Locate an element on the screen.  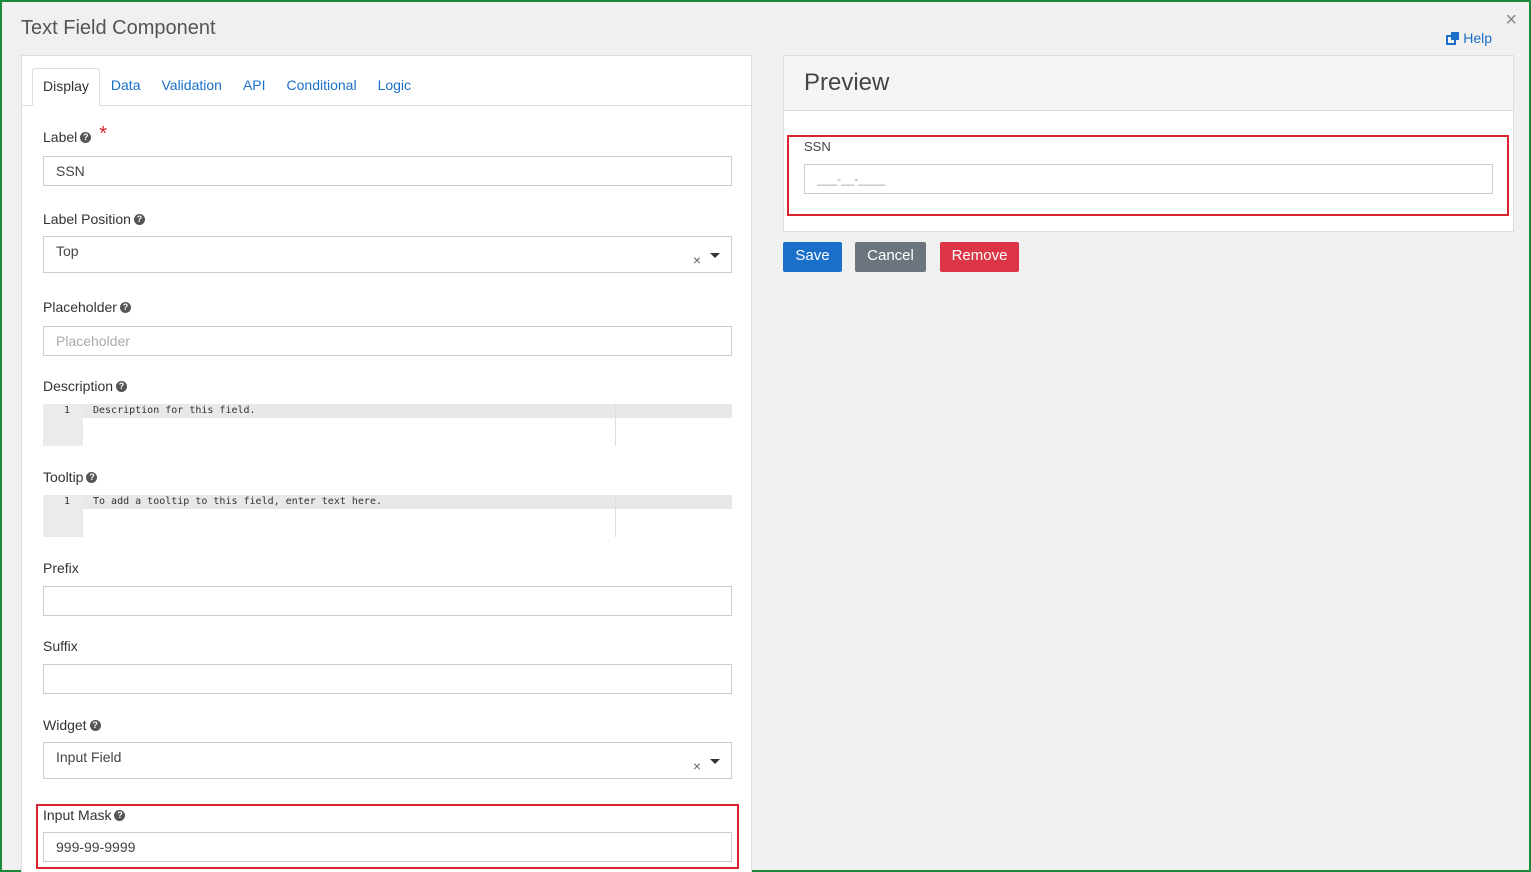
tab-api: API is located at coordinates (254, 86).